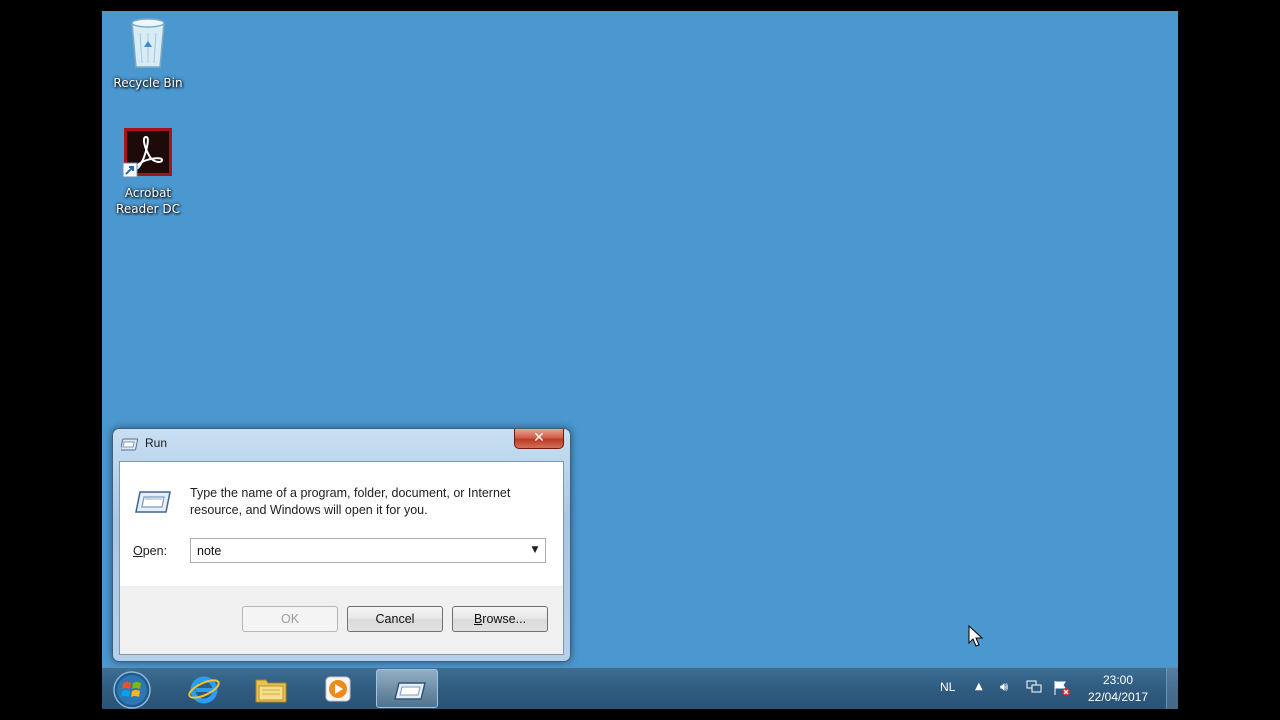 The width and height of the screenshot is (1280, 720). I want to click on start-orb-icon, so click(132, 690).